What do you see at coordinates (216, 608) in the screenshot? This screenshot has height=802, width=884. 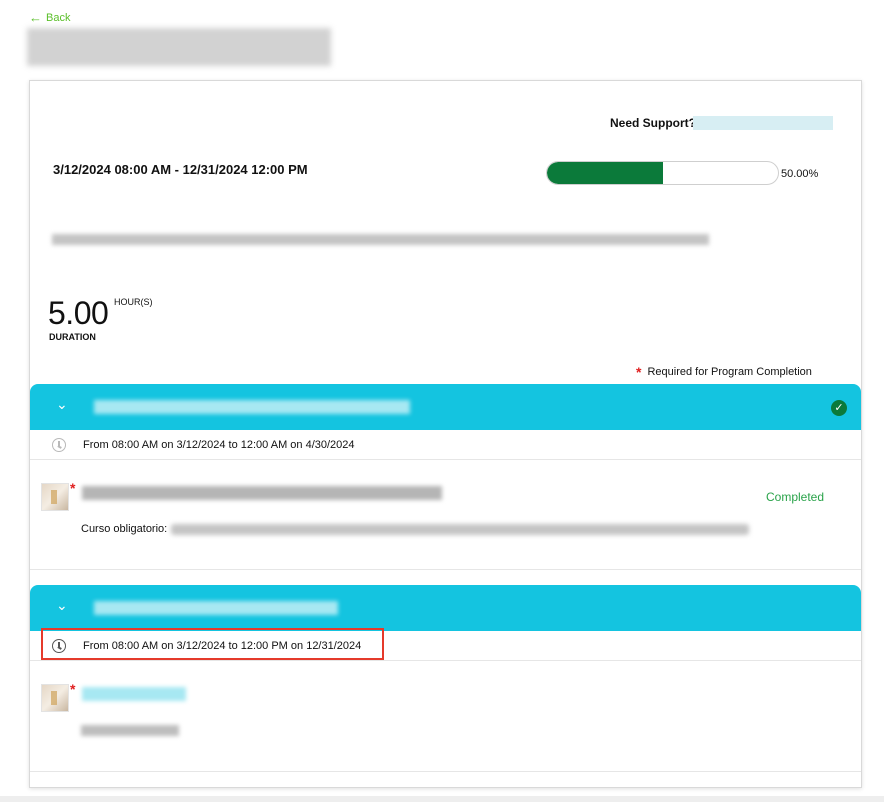 I see `section-title-2-redacted` at bounding box center [216, 608].